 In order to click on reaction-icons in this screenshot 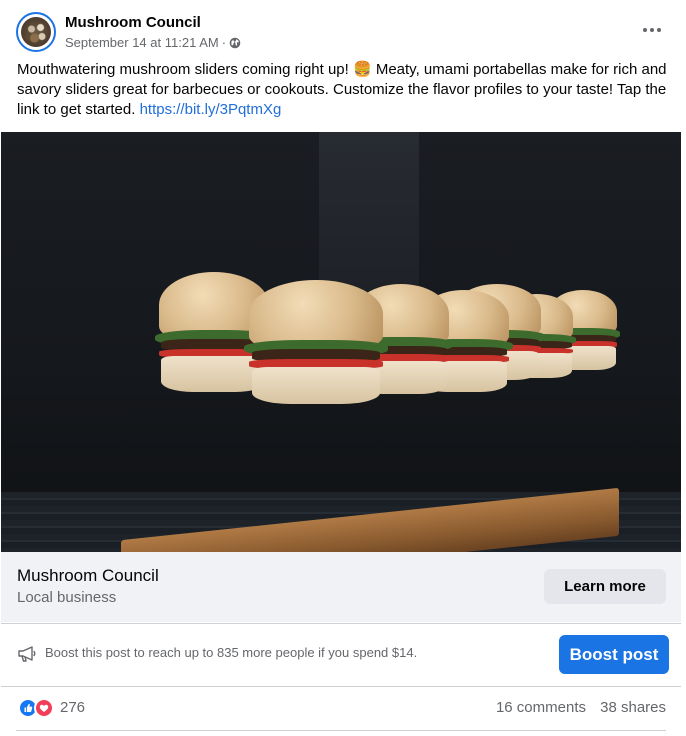, I will do `click(38, 708)`.